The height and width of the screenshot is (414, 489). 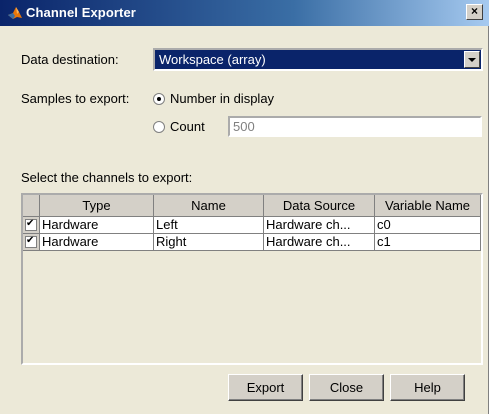 I want to click on select-channels-label: Select the channels to export:, so click(x=107, y=177).